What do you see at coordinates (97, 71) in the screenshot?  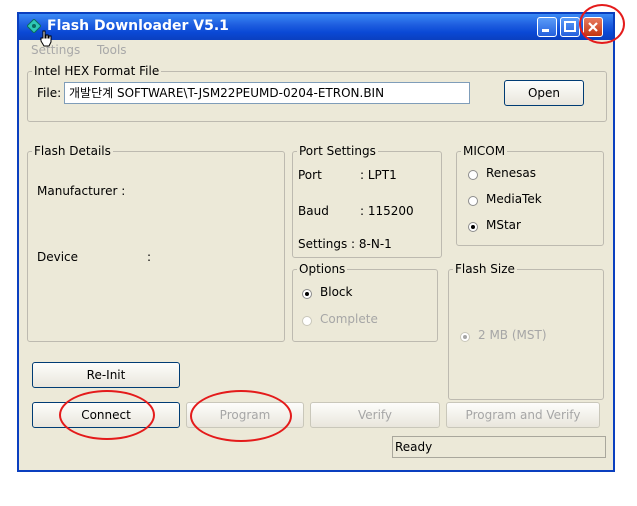 I see `hex-file-legend: Intel HEX Format File` at bounding box center [97, 71].